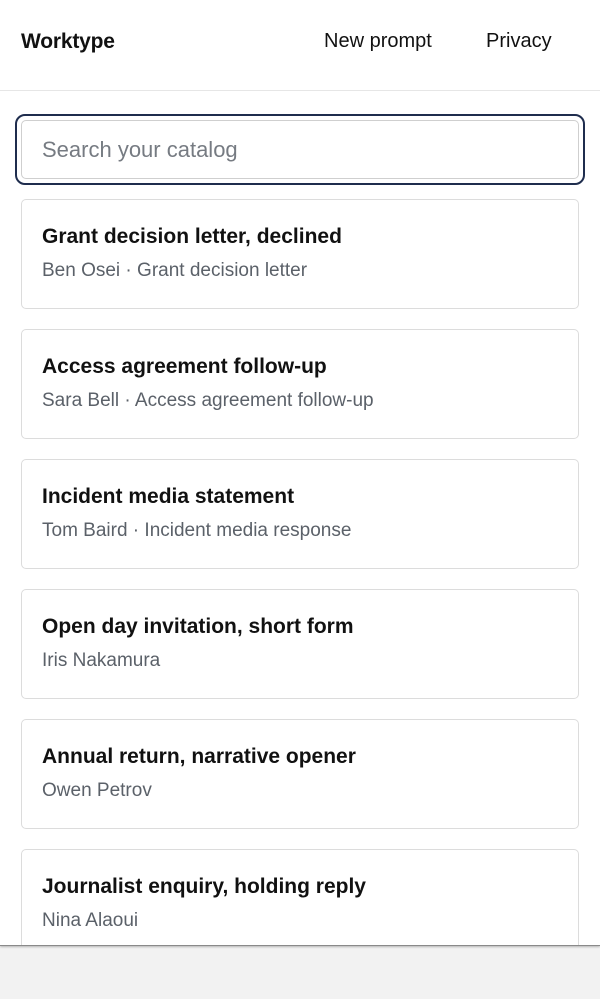 This screenshot has height=999, width=600. What do you see at coordinates (199, 756) in the screenshot?
I see `item-title: Annual return, narrative opener` at bounding box center [199, 756].